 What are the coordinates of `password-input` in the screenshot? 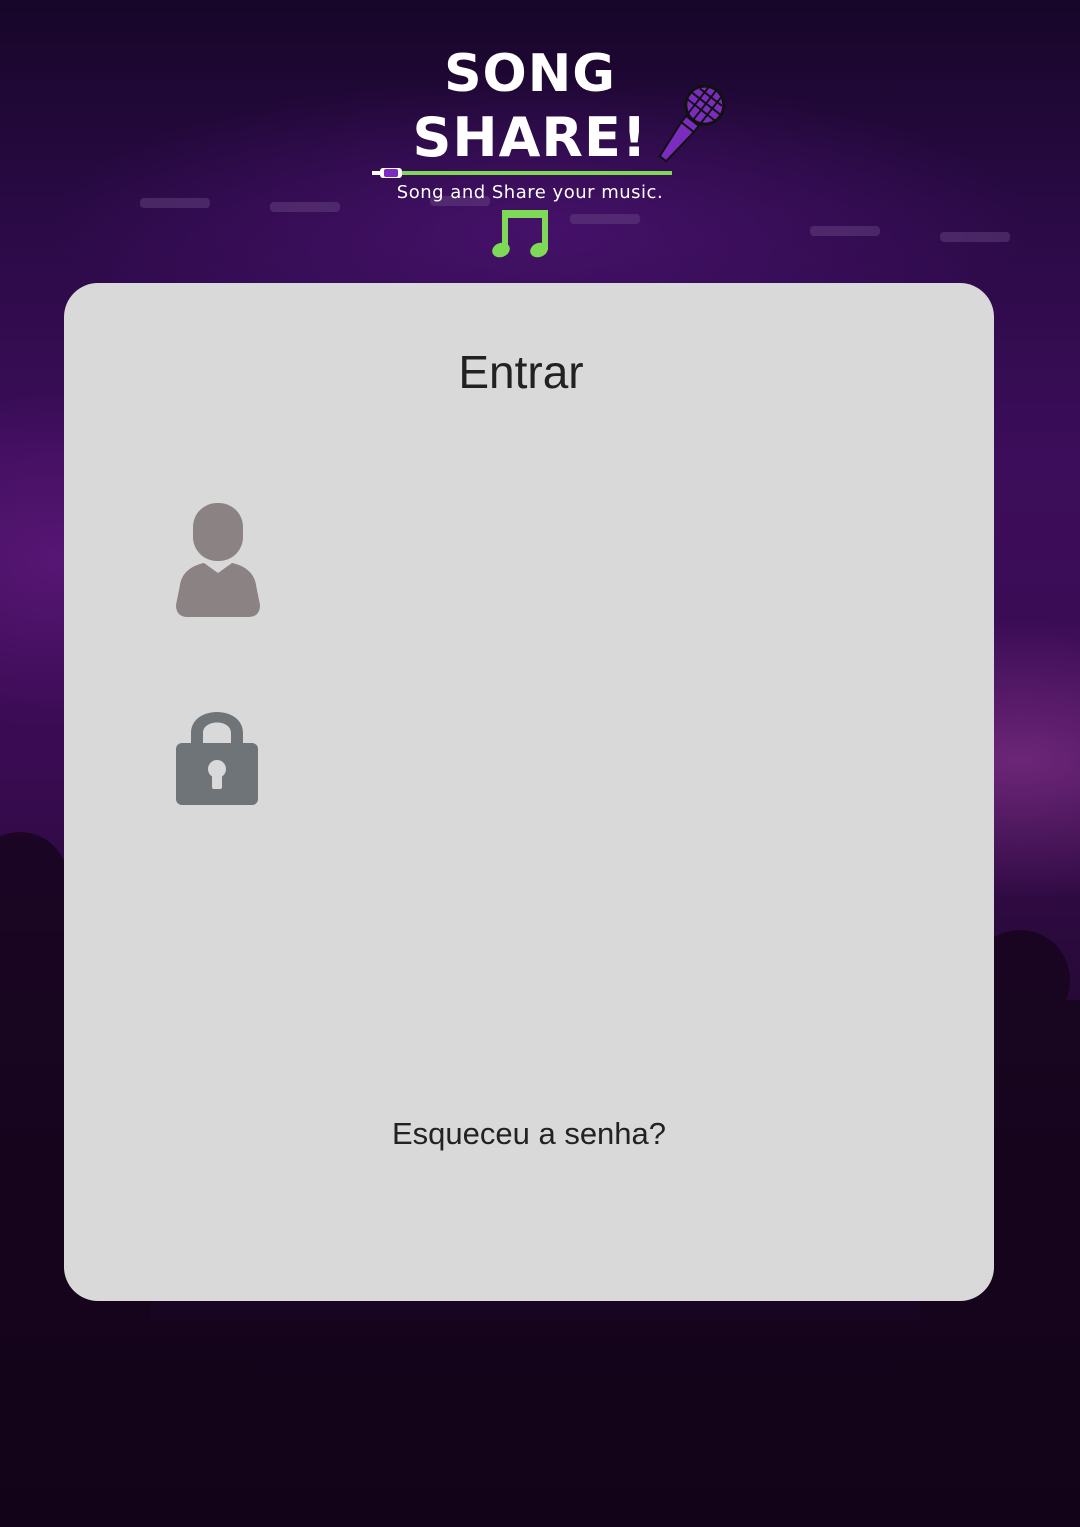 It's located at (606, 754).